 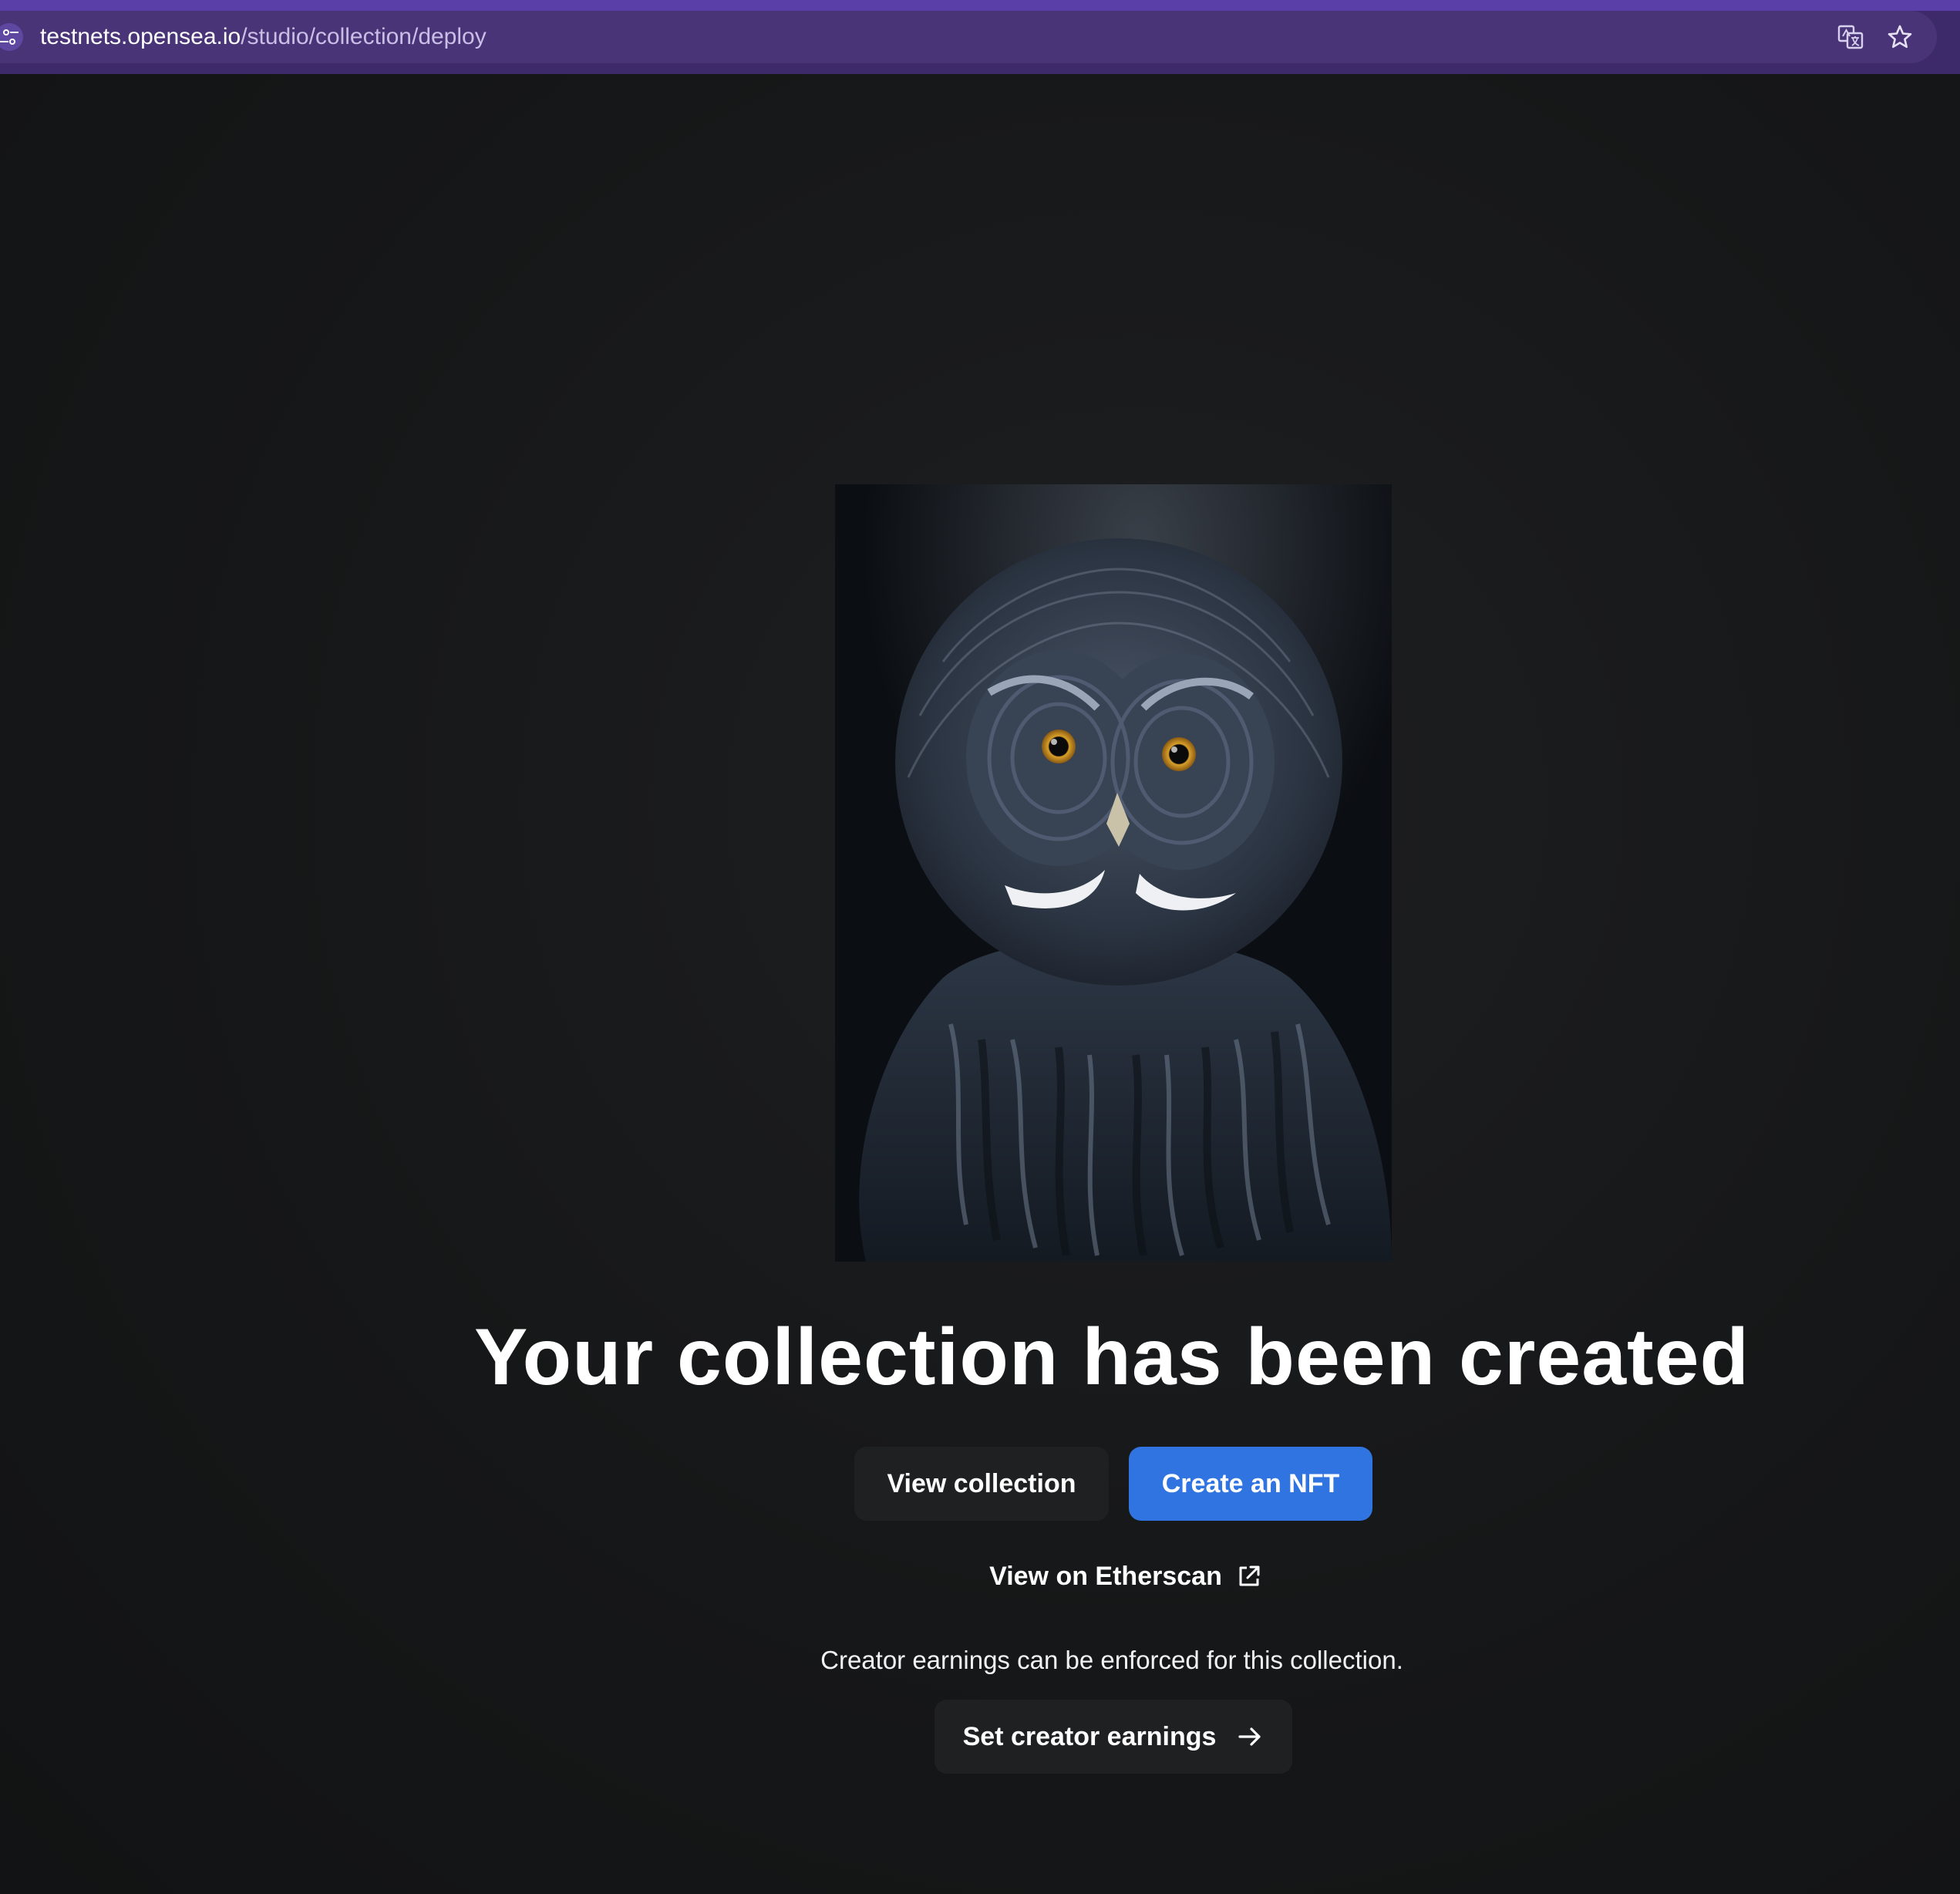 What do you see at coordinates (1249, 1576) in the screenshot?
I see `external-link-icon` at bounding box center [1249, 1576].